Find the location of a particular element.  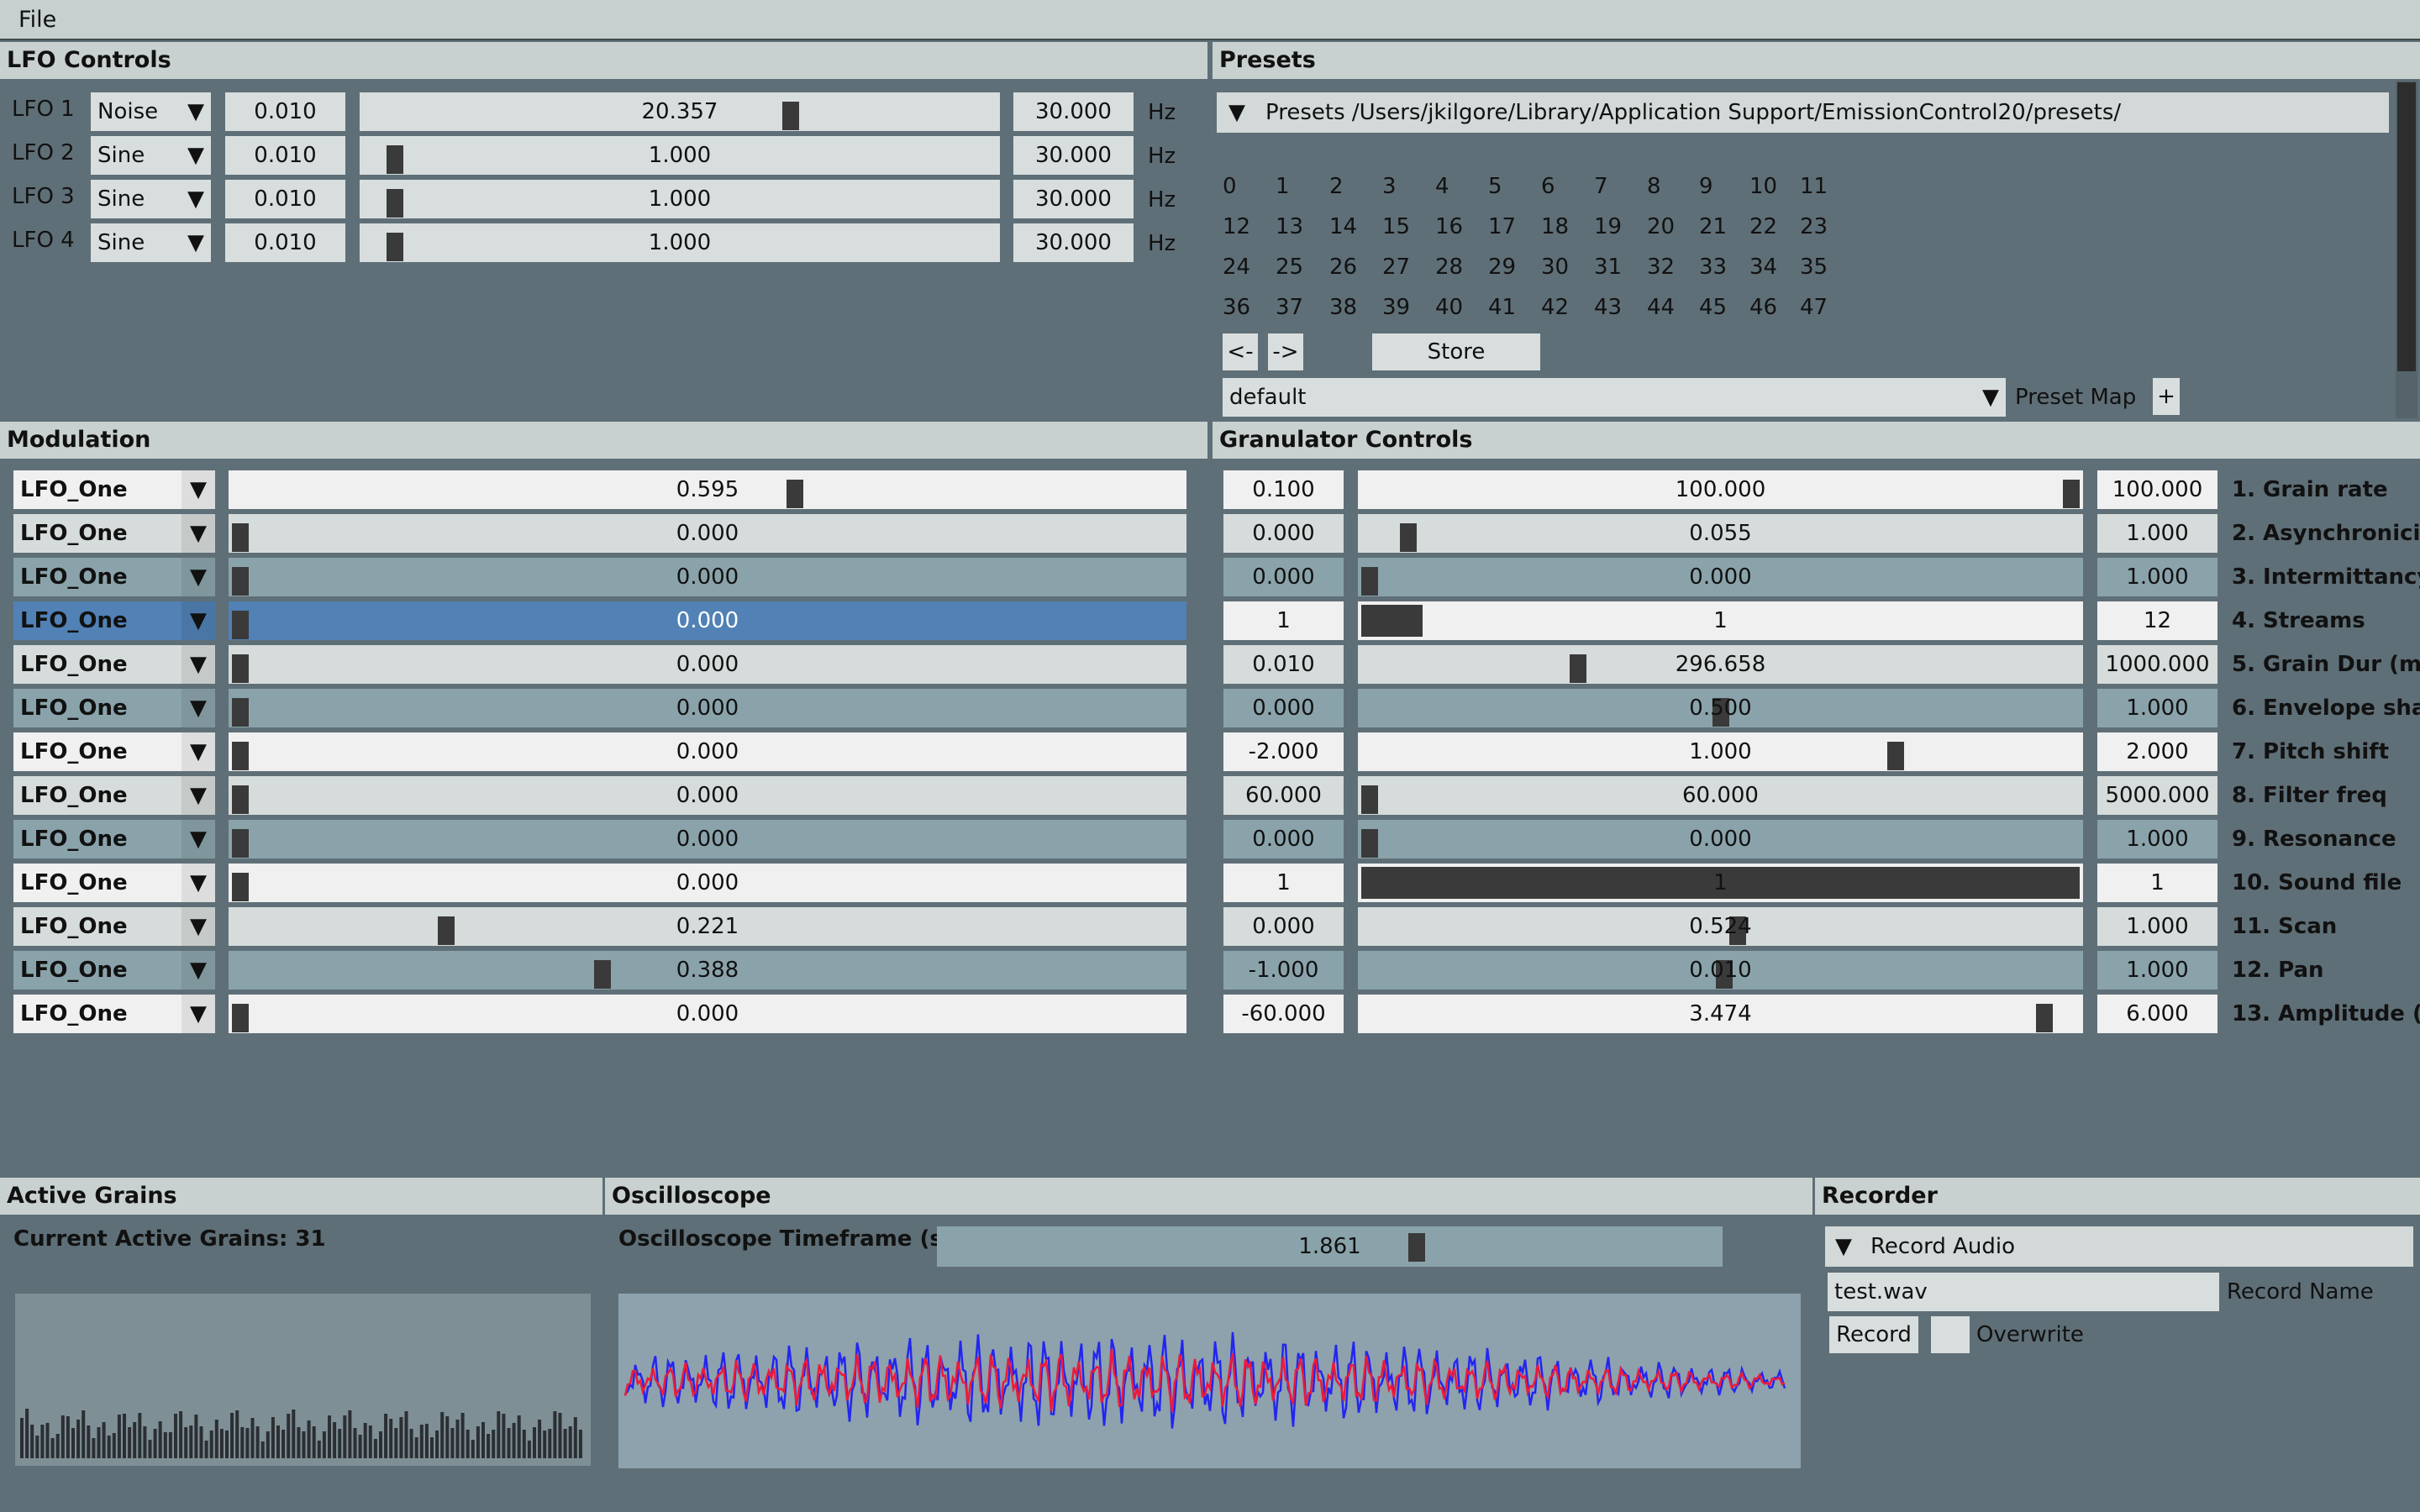

preset-slot: 18 is located at coordinates (1563, 227).